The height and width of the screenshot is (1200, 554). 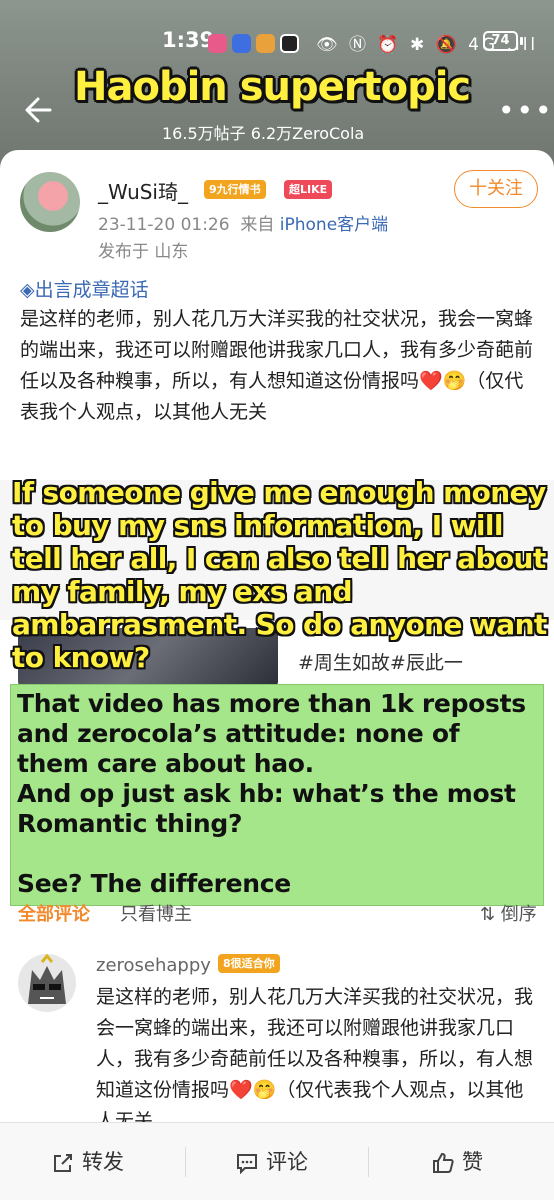 What do you see at coordinates (154, 883) in the screenshot?
I see `note-line: See? The difference` at bounding box center [154, 883].